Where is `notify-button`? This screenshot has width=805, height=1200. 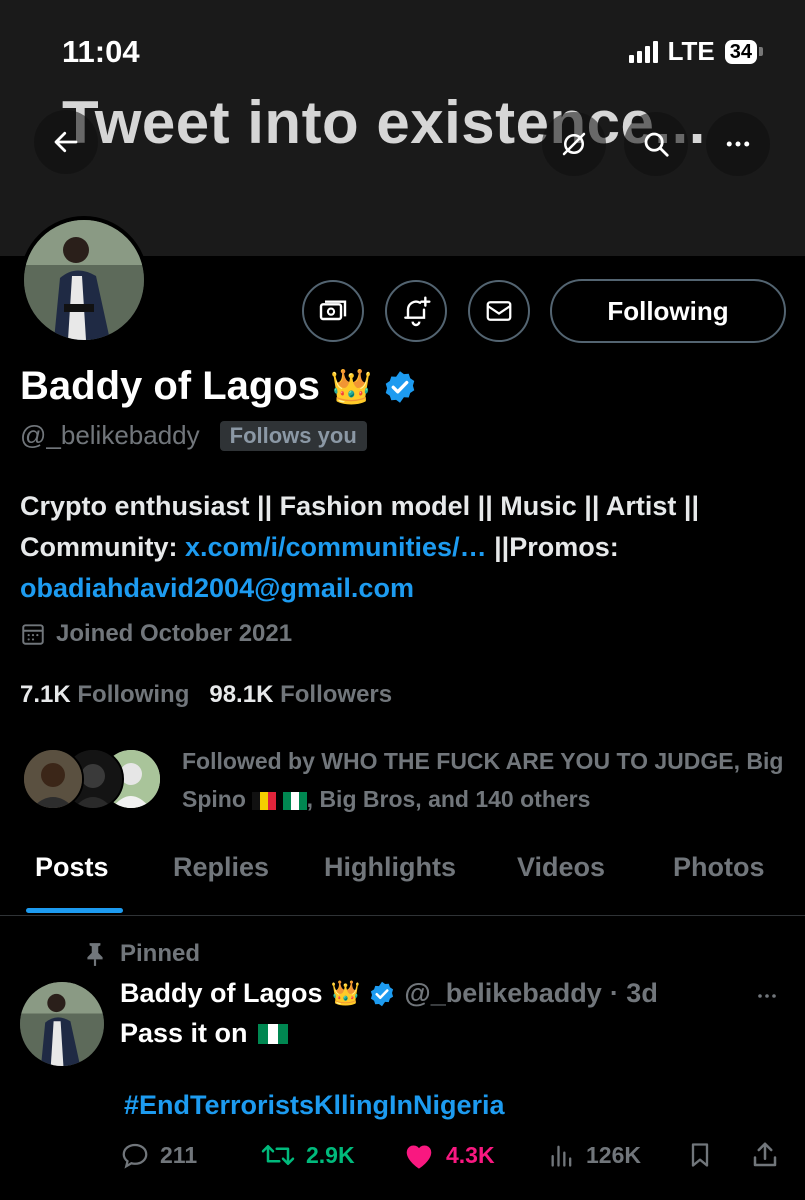
notify-button is located at coordinates (416, 311).